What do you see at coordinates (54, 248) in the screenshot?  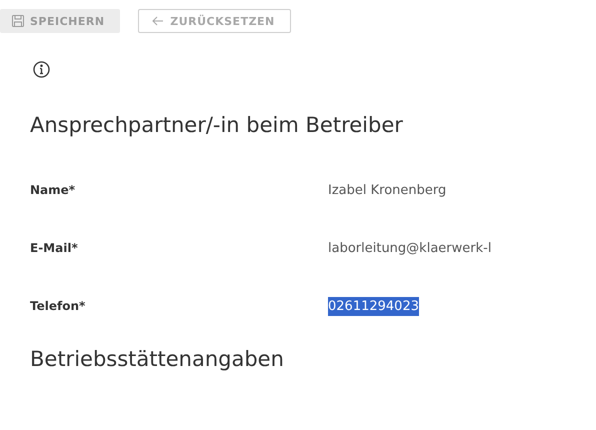 I see `field-label: E-Mail*` at bounding box center [54, 248].